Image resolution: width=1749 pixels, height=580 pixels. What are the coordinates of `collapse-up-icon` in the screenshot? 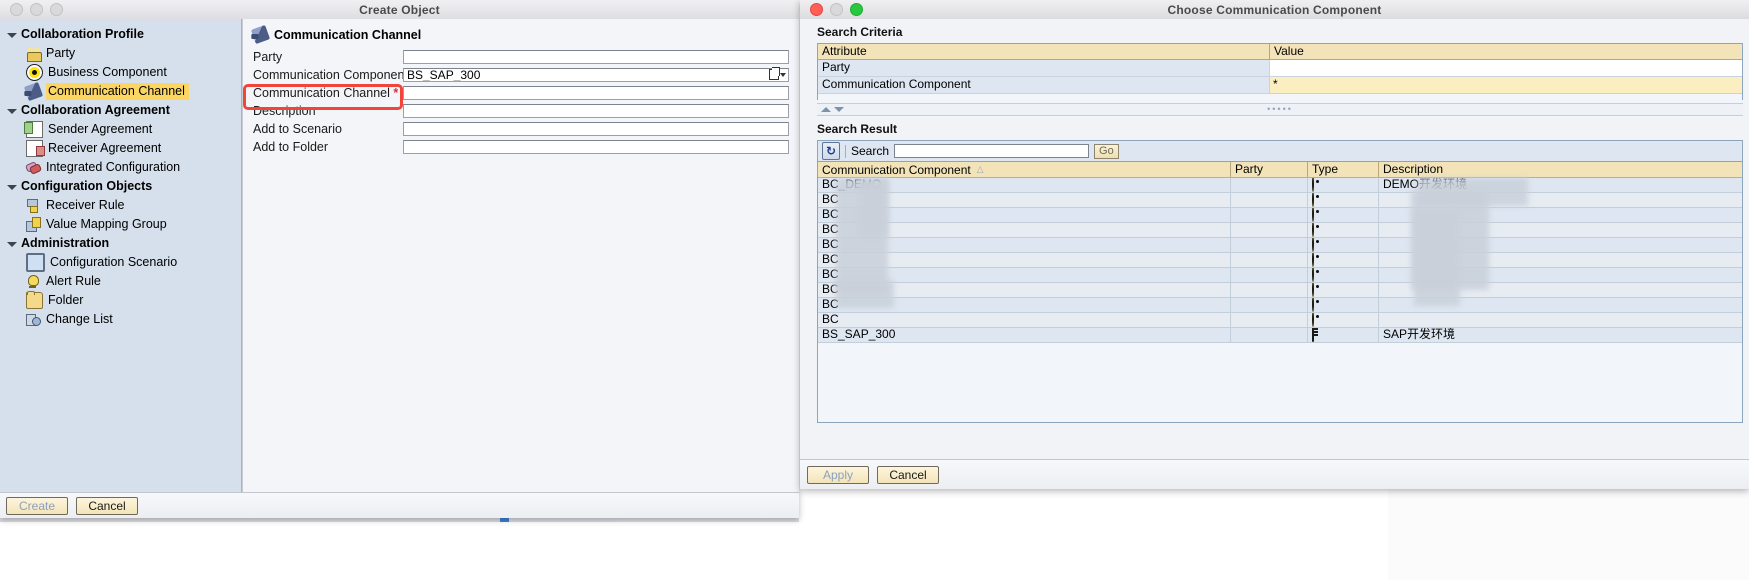 It's located at (826, 109).